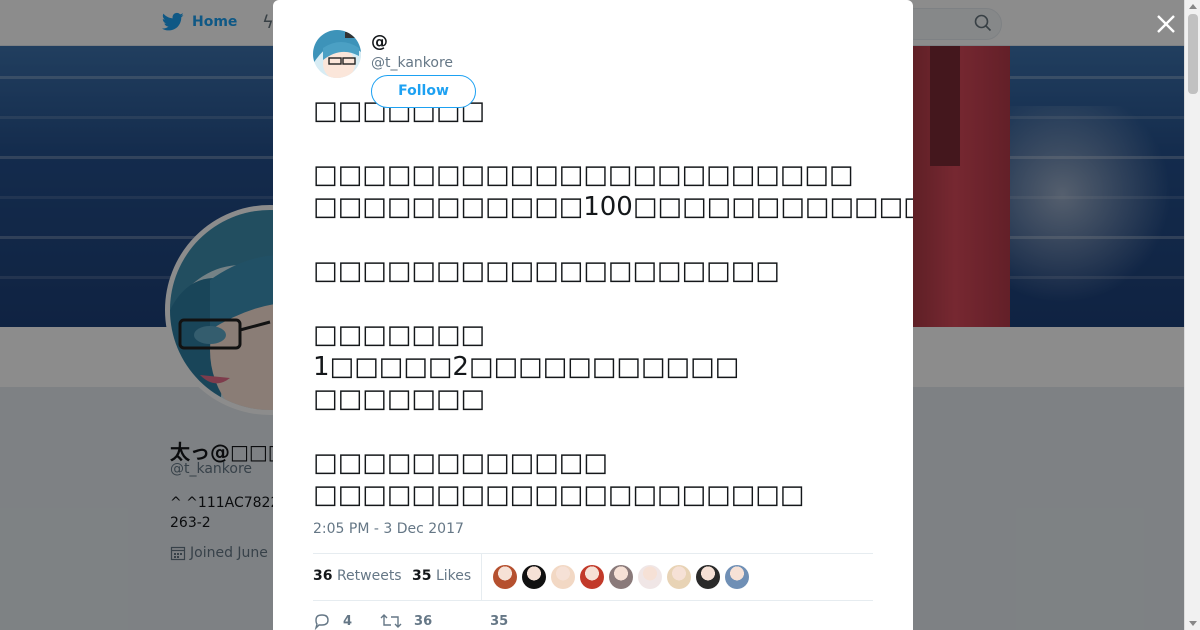 The image size is (1200, 630). What do you see at coordinates (348, 621) in the screenshot?
I see `reply-count: 4` at bounding box center [348, 621].